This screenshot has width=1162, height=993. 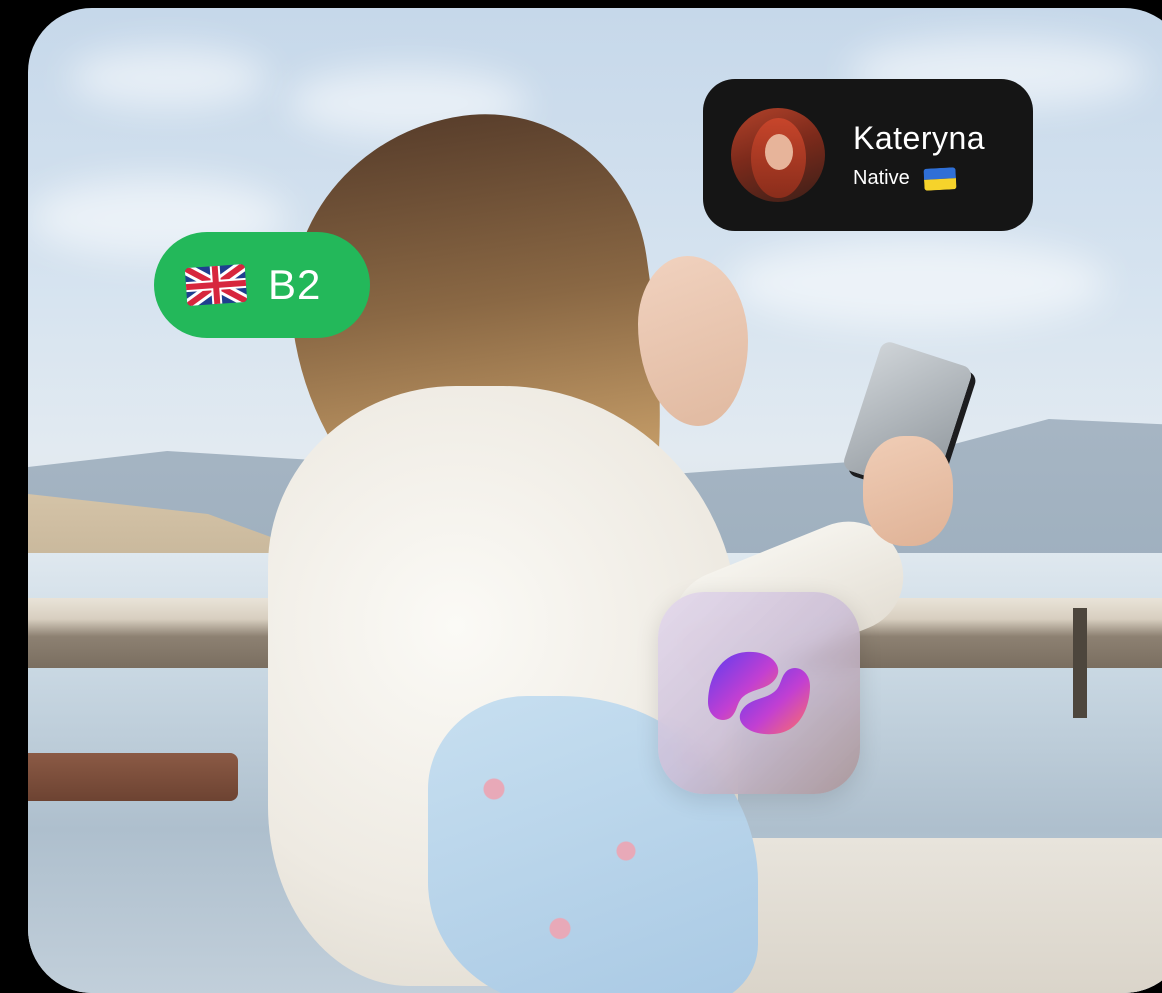 I want to click on uk-flag-icon, so click(x=216, y=285).